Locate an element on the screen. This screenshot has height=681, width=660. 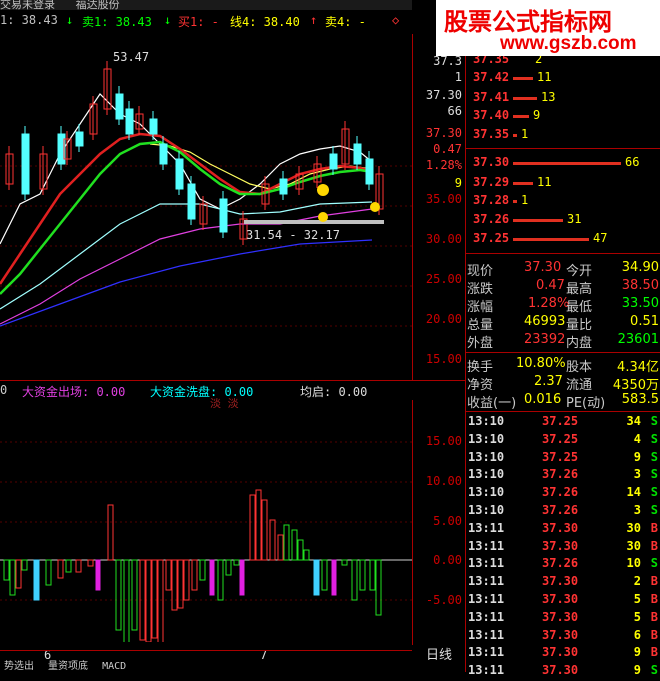
bid-price: 37.25 is located at coordinates (491, 238).